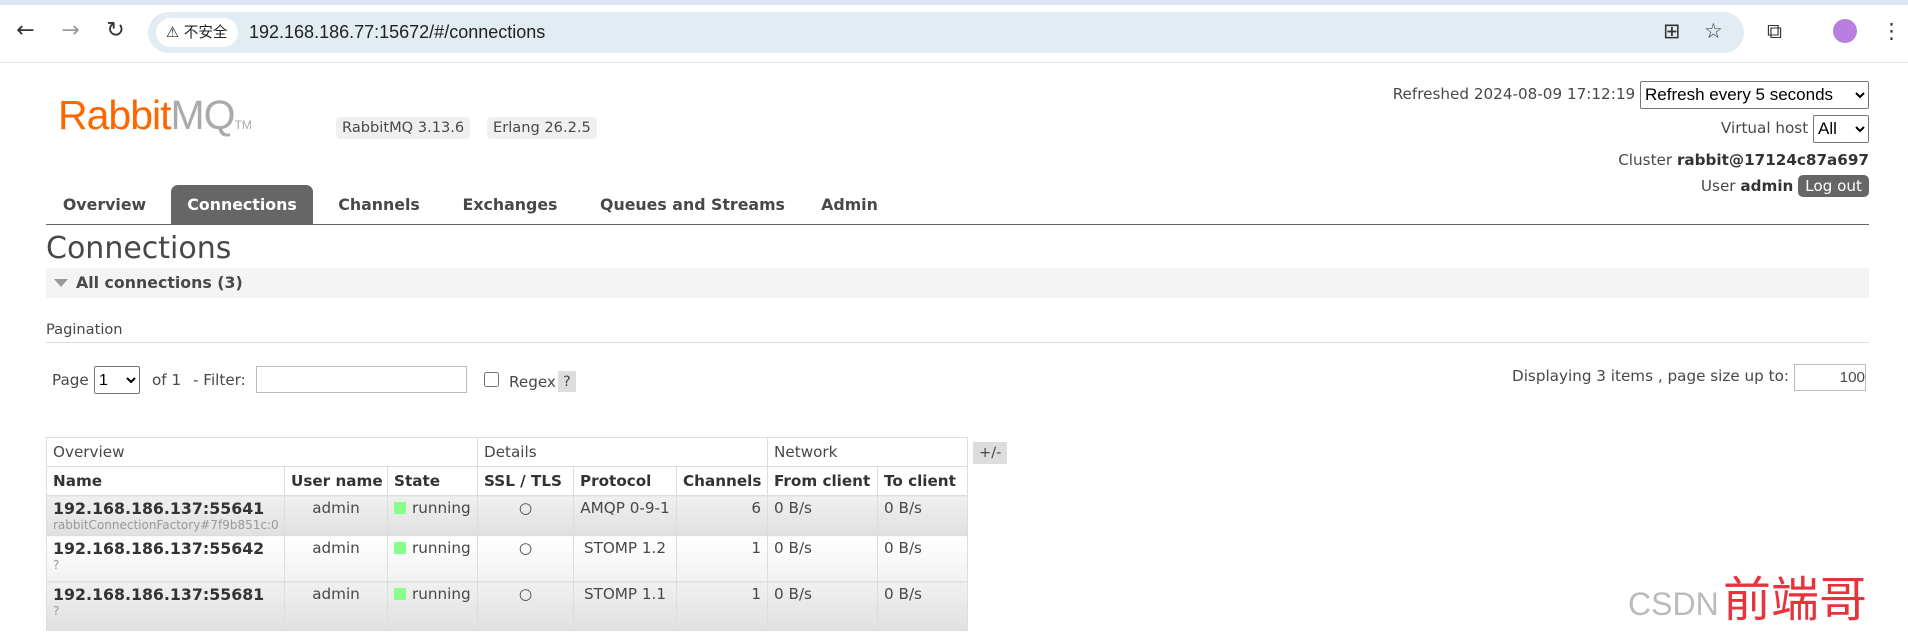  What do you see at coordinates (1774, 31) in the screenshot?
I see `extensions-icon: ⧉` at bounding box center [1774, 31].